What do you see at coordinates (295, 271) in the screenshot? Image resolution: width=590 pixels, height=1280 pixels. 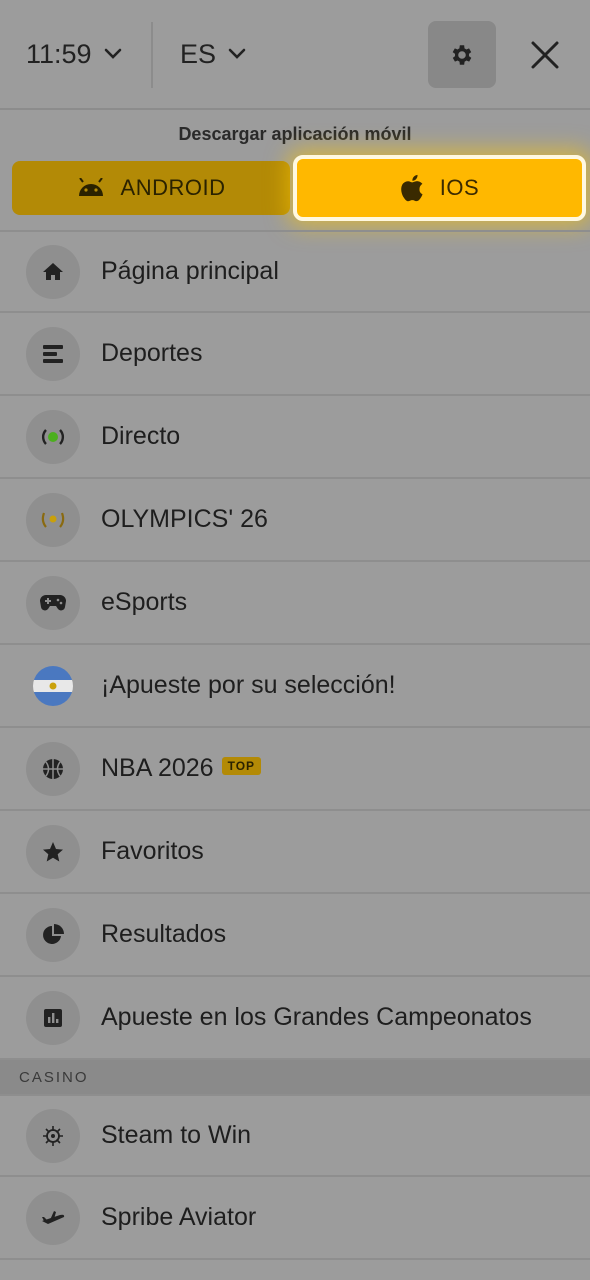 I see `menu-item-home: Página principal` at bounding box center [295, 271].